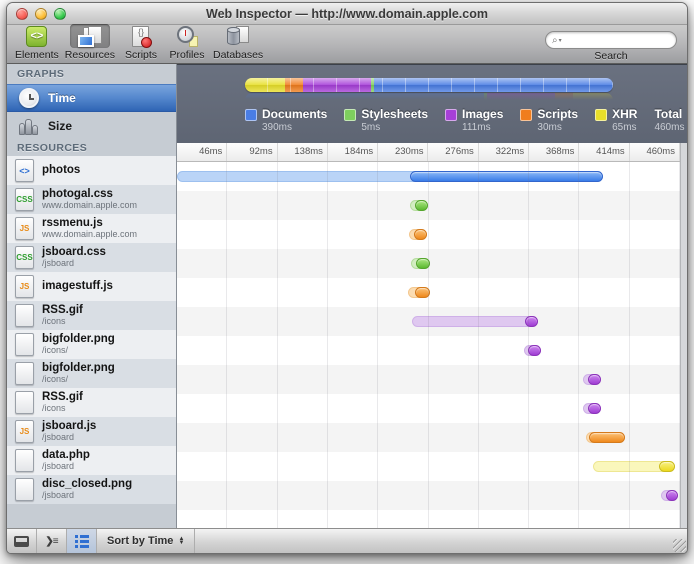  Describe the element at coordinates (140, 541) in the screenshot. I see `sort-by-label: Sort by Time` at that location.